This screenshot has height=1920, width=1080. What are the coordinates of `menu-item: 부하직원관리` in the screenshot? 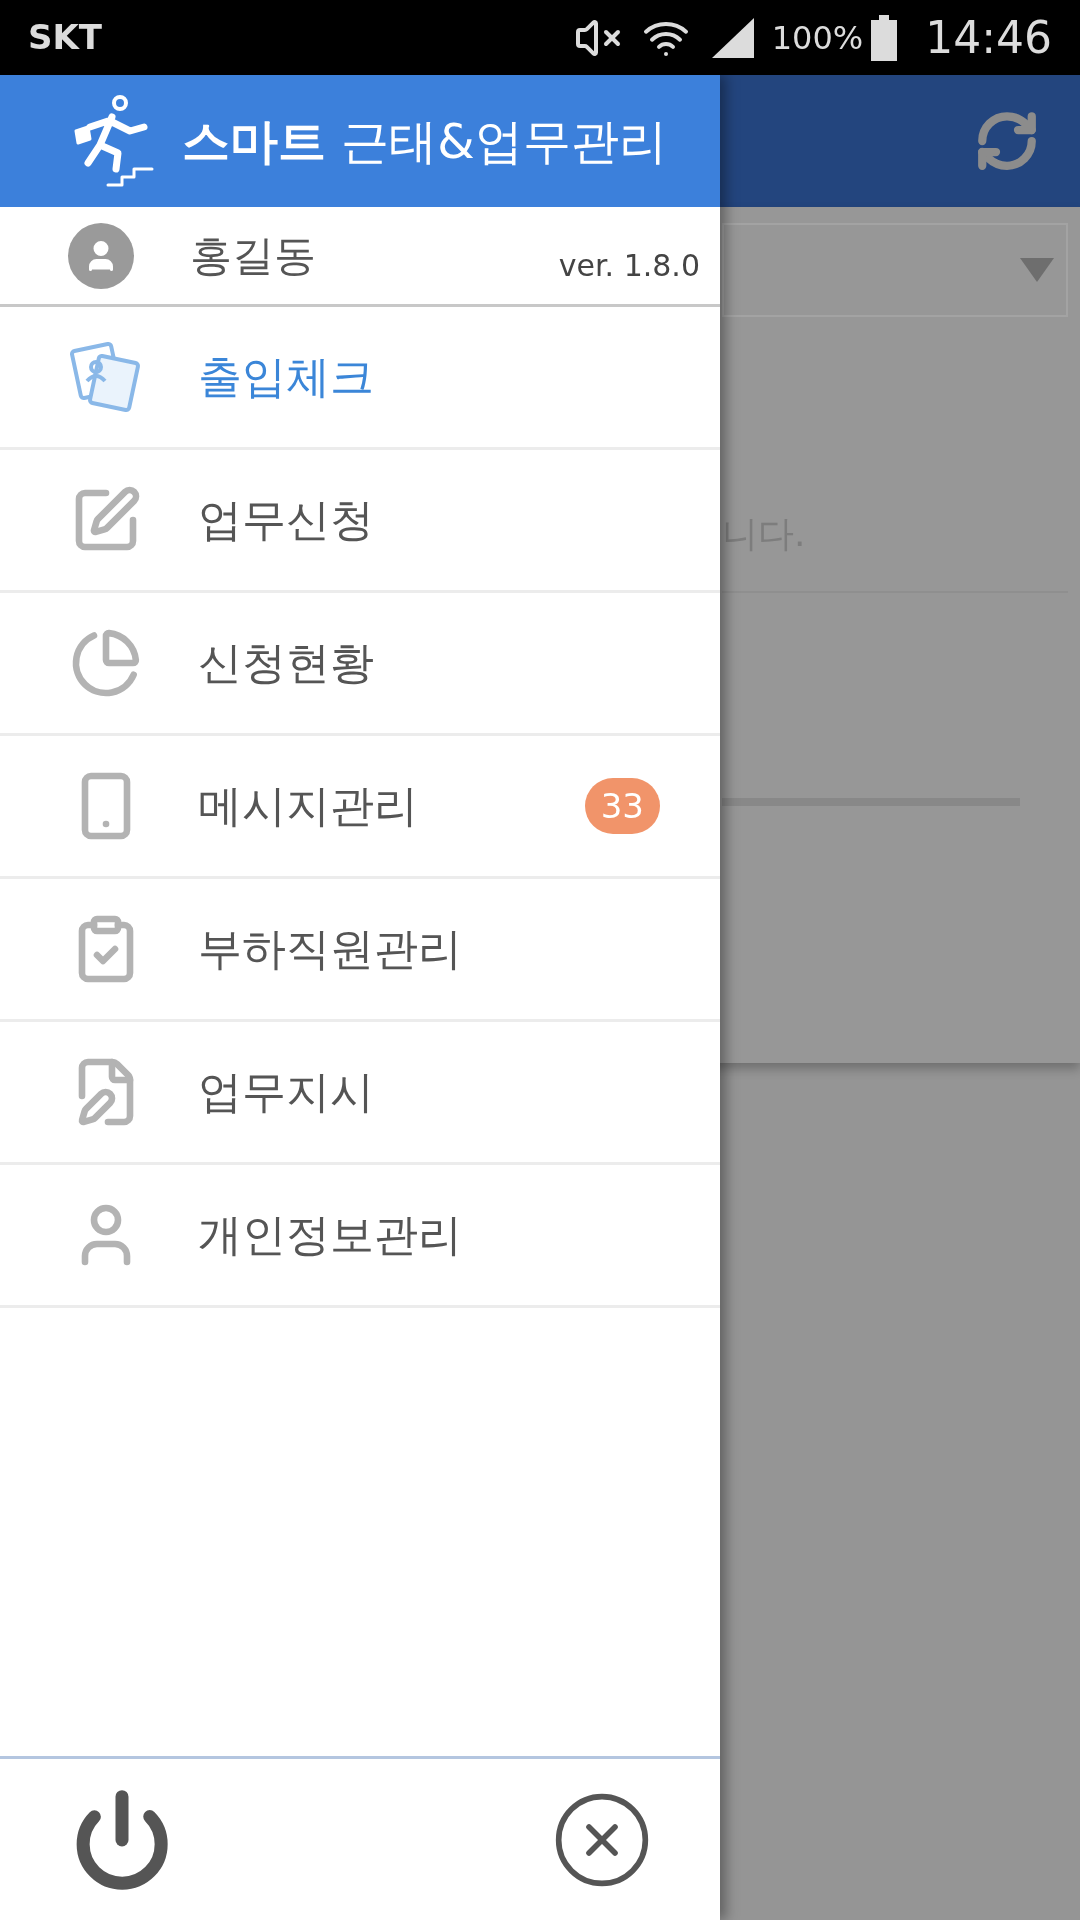 It's located at (360, 950).